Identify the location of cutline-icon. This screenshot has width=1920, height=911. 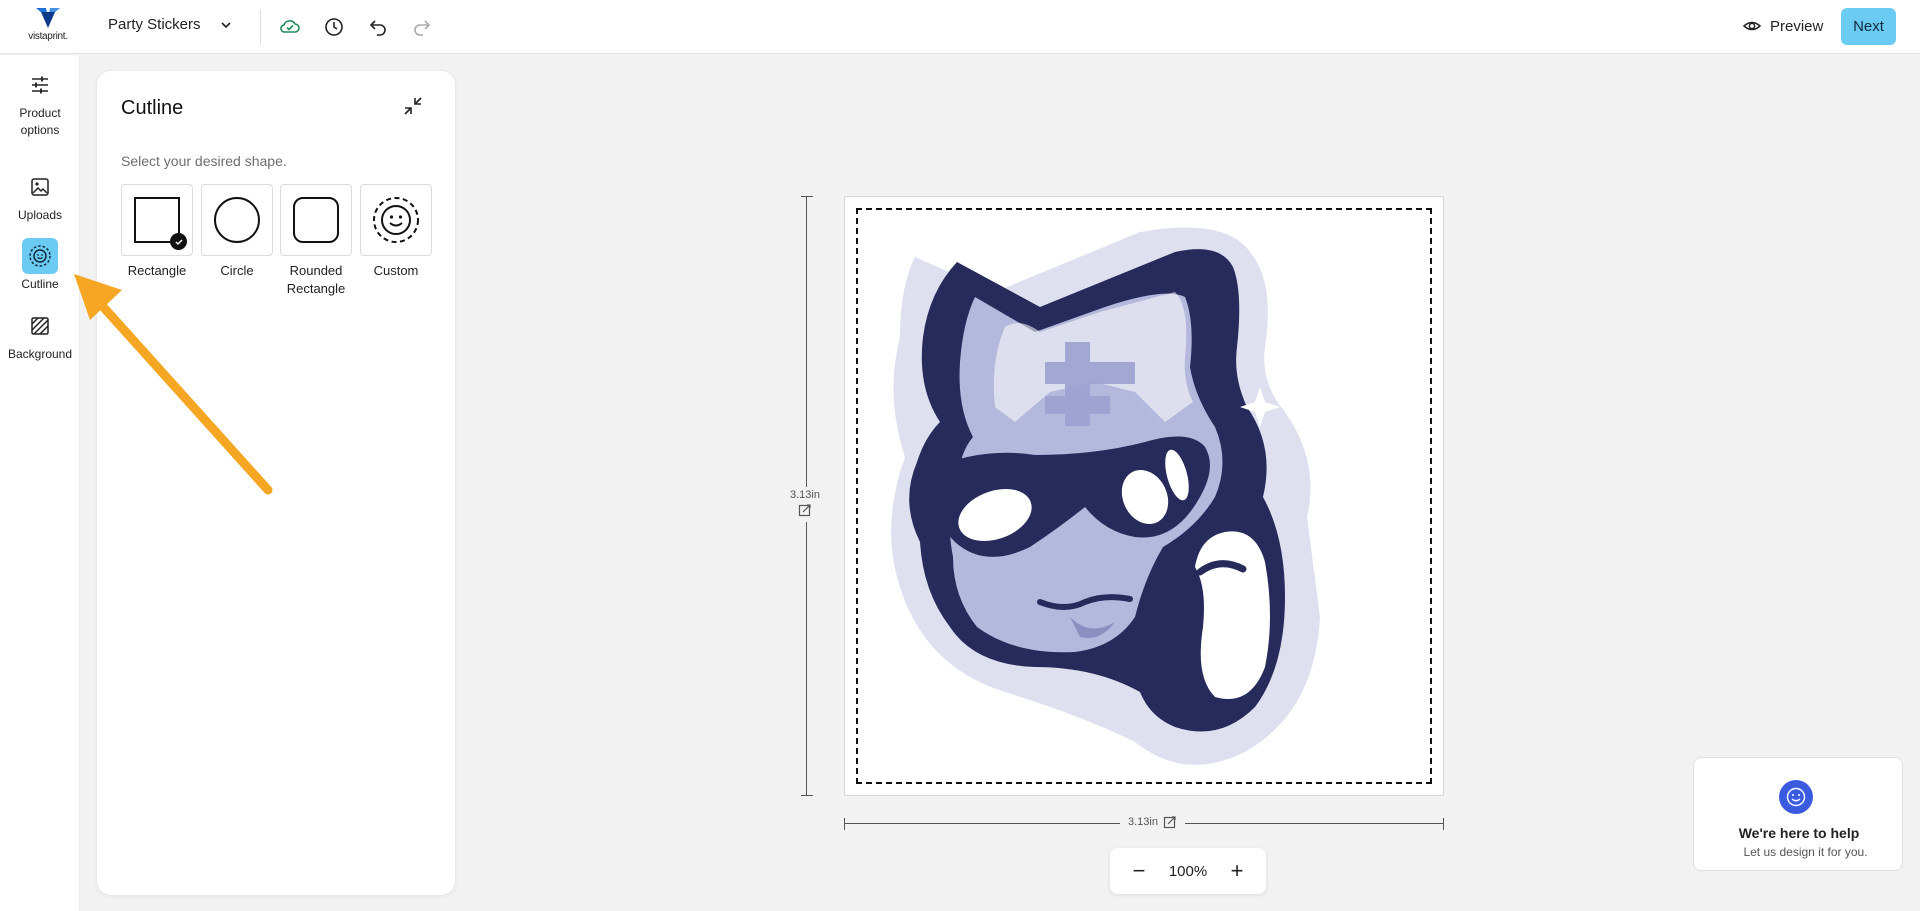
(40, 256).